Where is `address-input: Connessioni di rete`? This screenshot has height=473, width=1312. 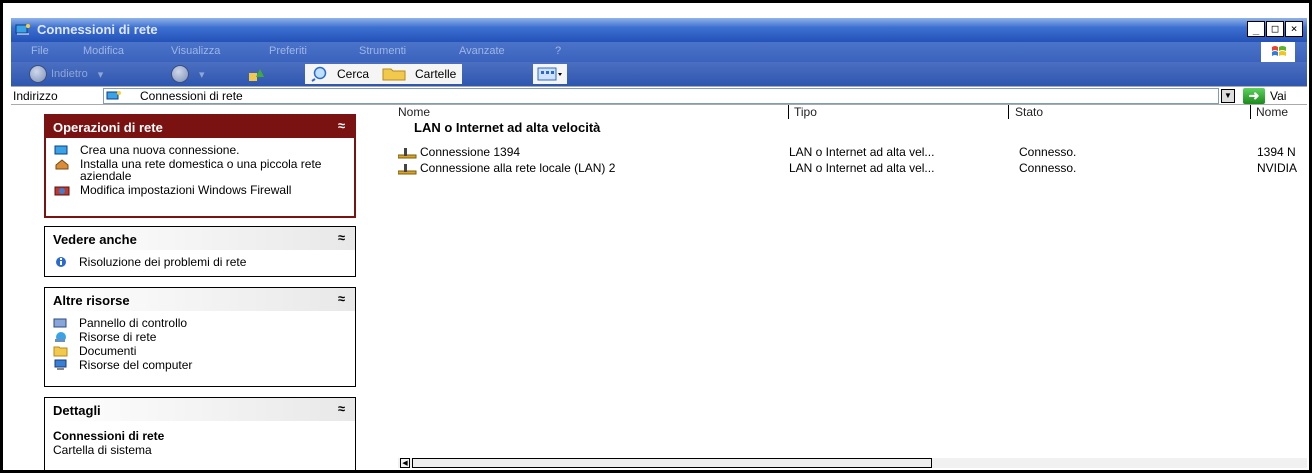
address-input: Connessioni di rete is located at coordinates (661, 96).